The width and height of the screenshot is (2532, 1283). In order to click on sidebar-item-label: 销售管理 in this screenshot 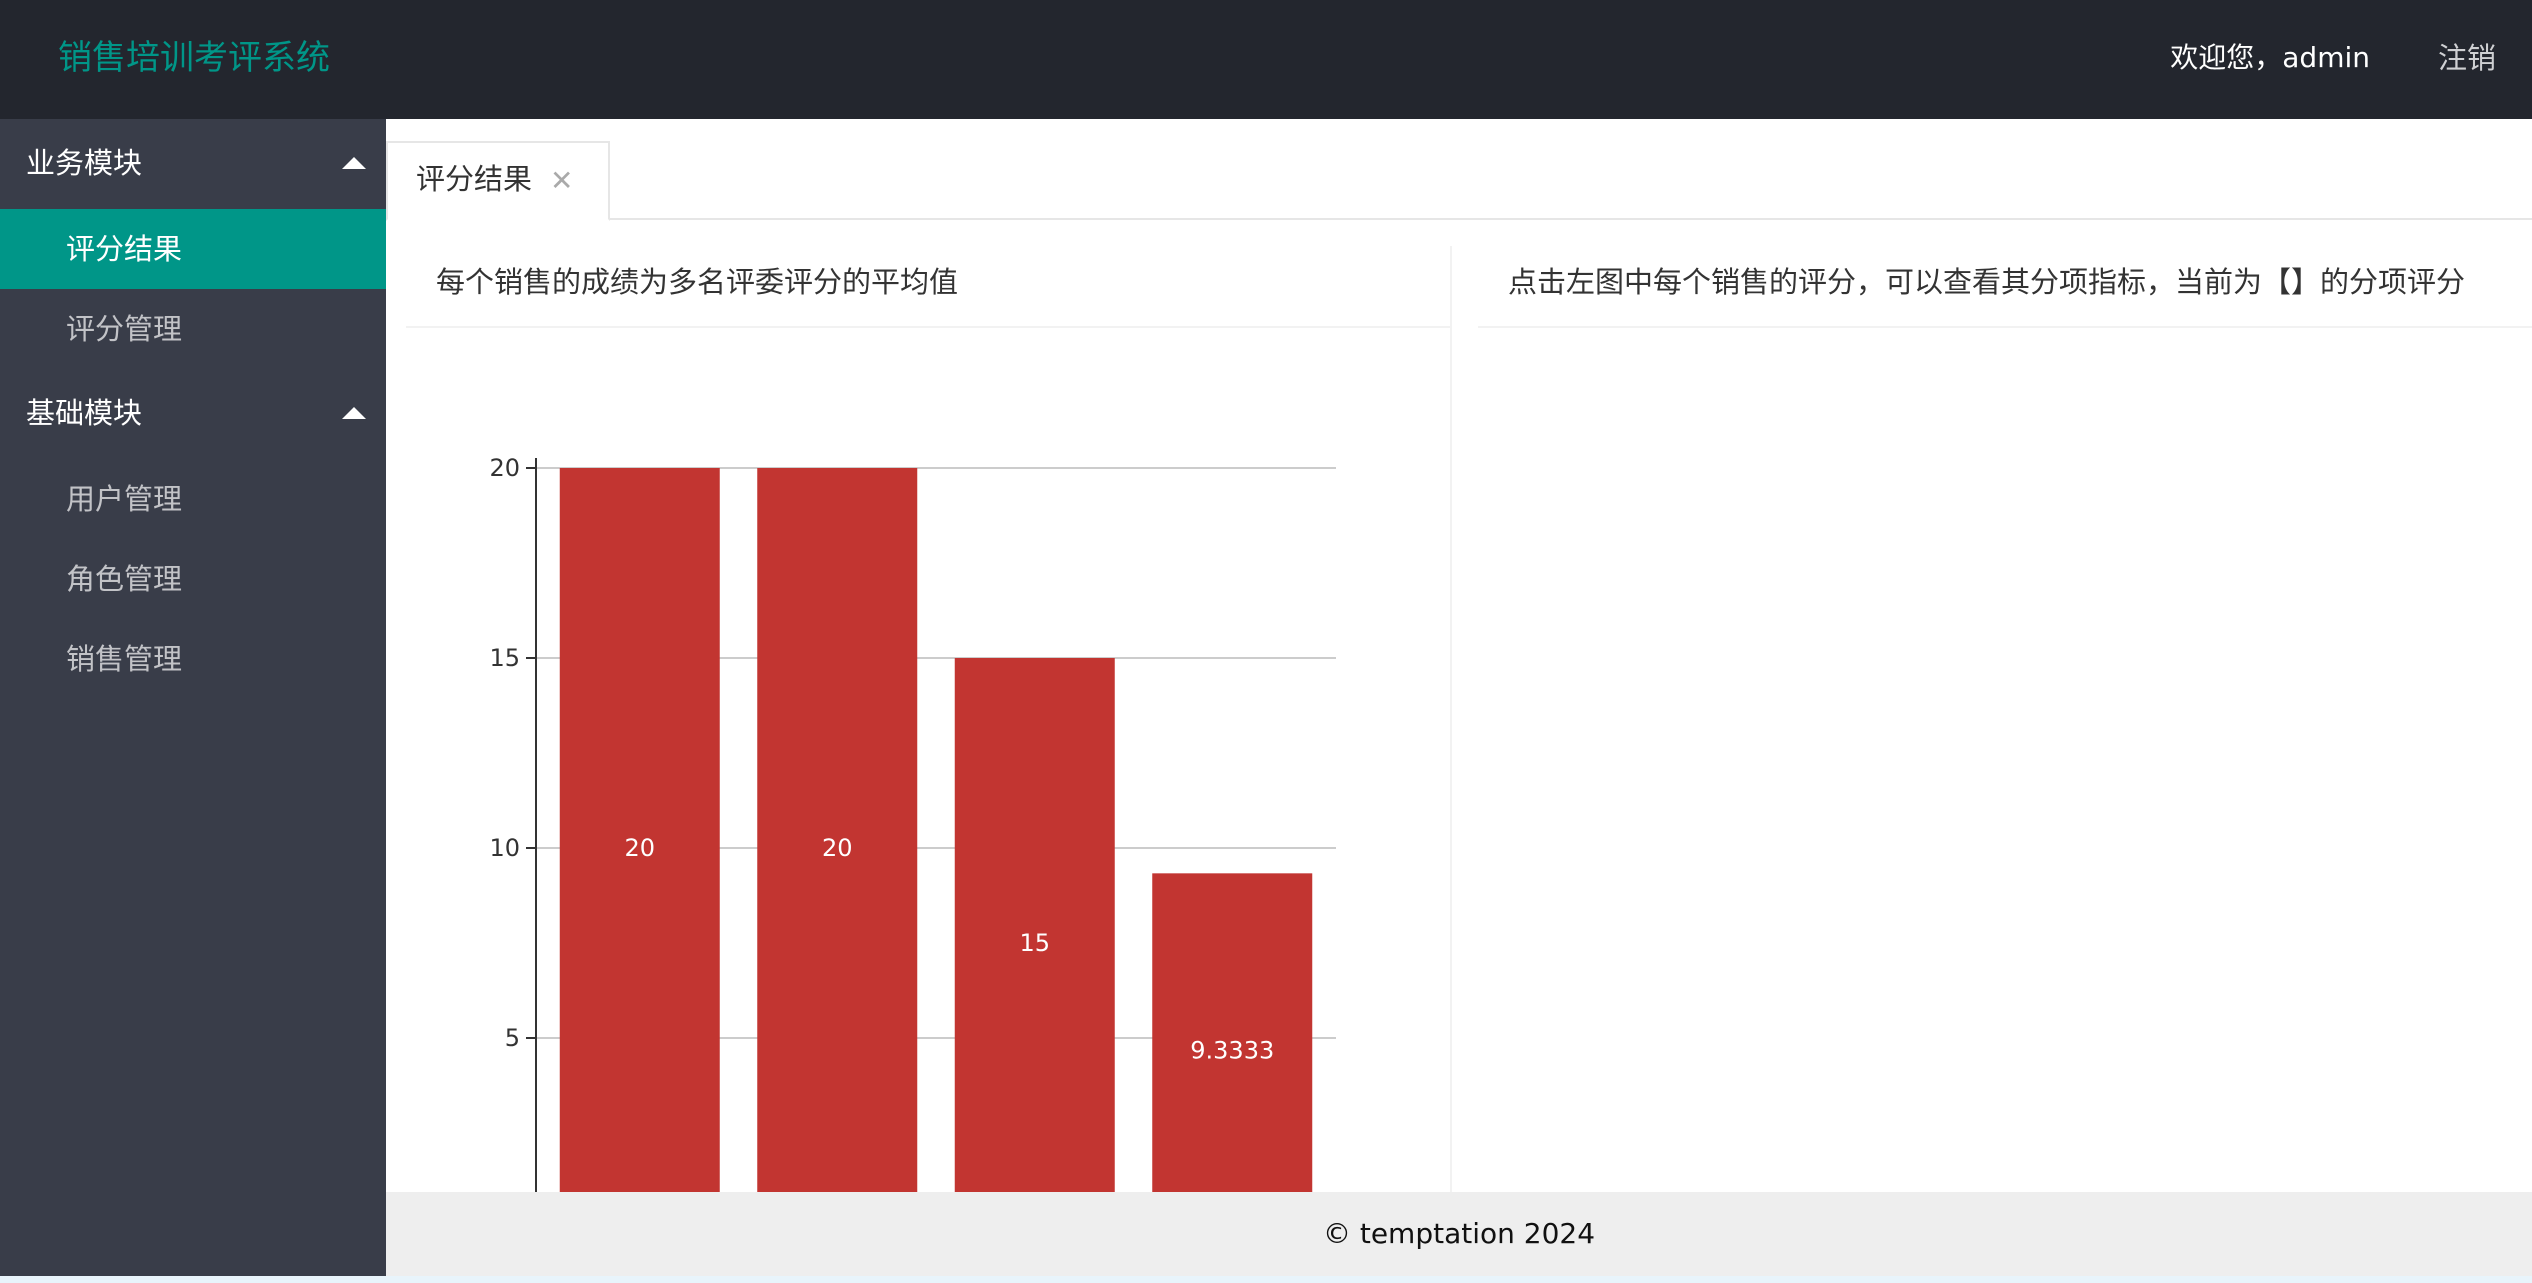, I will do `click(124, 659)`.